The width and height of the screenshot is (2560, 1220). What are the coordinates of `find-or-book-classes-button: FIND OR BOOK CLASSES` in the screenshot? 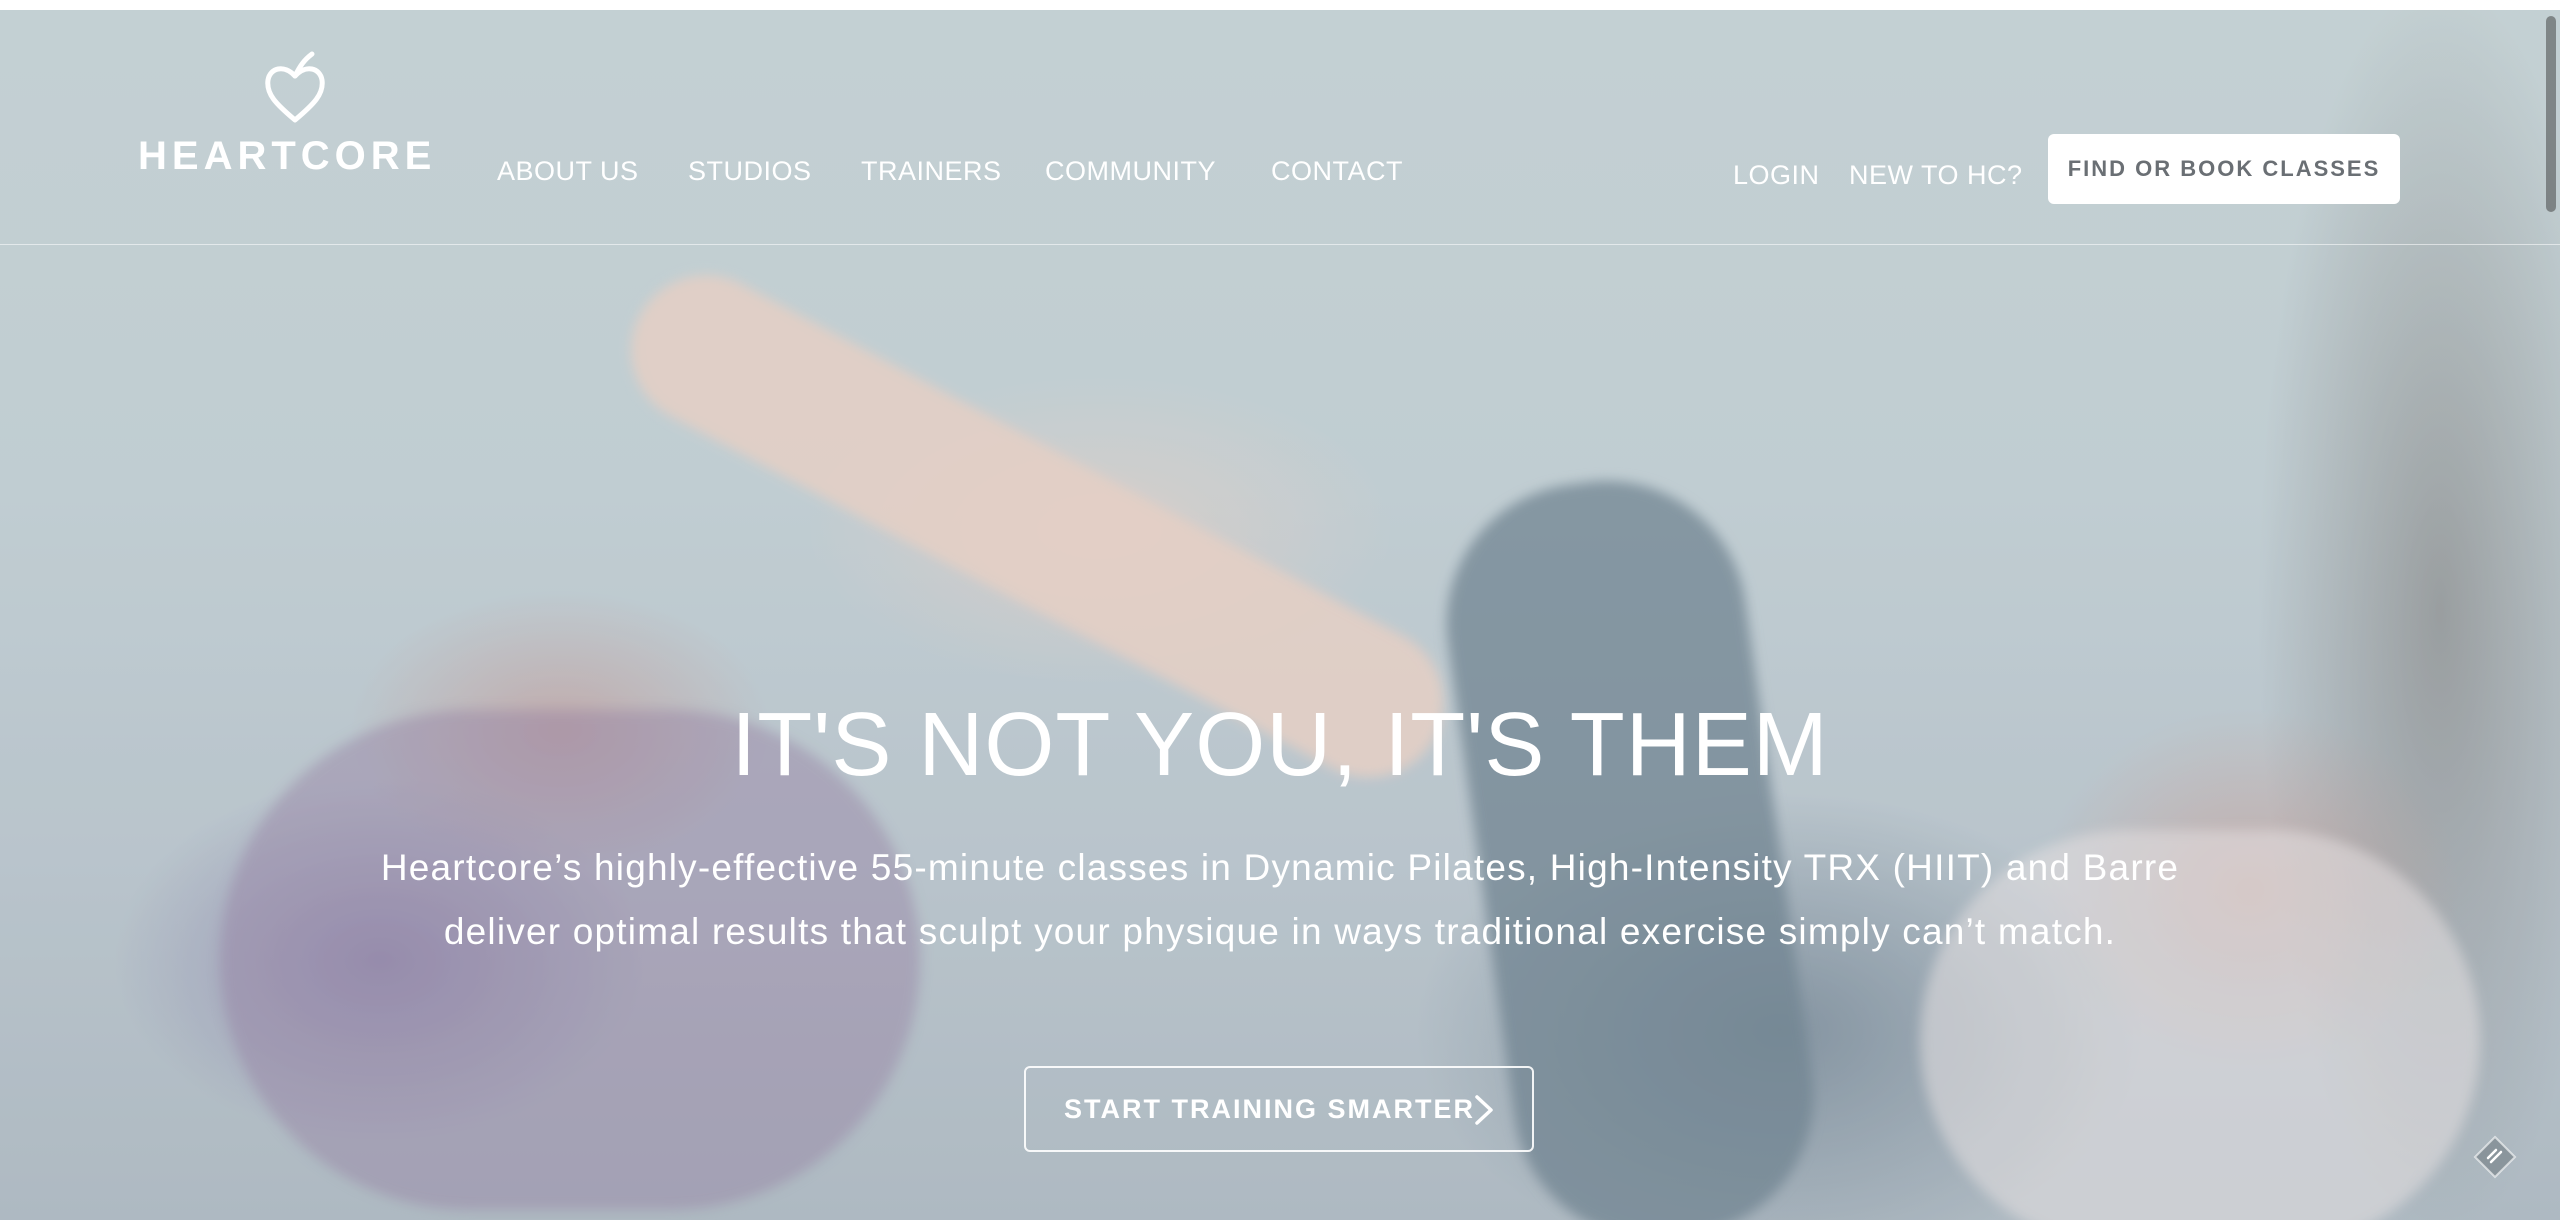 It's located at (2224, 169).